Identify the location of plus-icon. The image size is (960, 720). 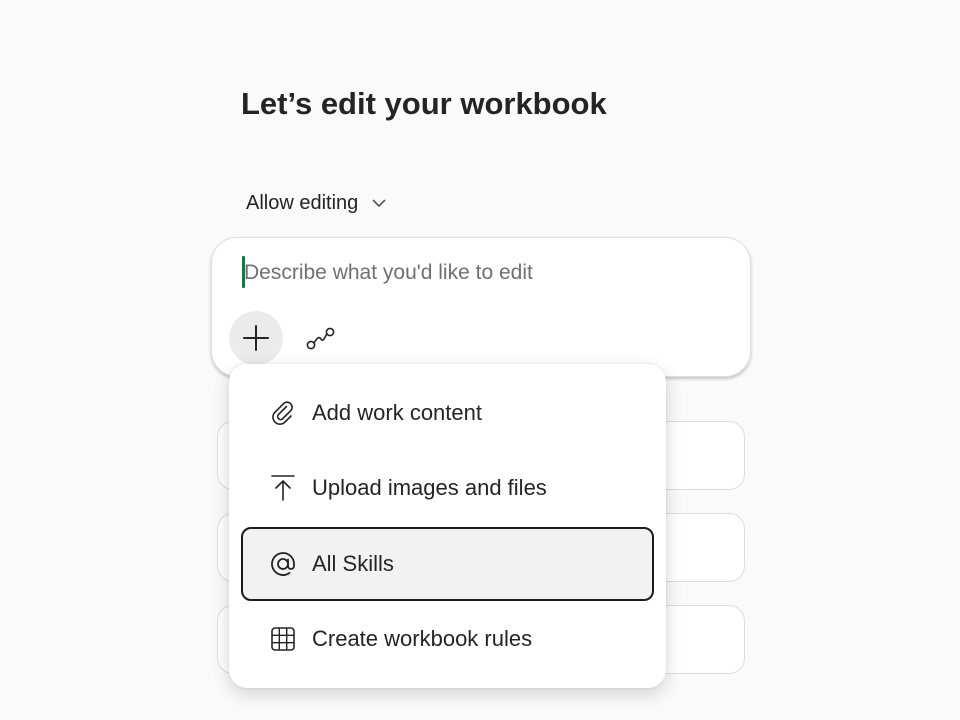
(256, 338).